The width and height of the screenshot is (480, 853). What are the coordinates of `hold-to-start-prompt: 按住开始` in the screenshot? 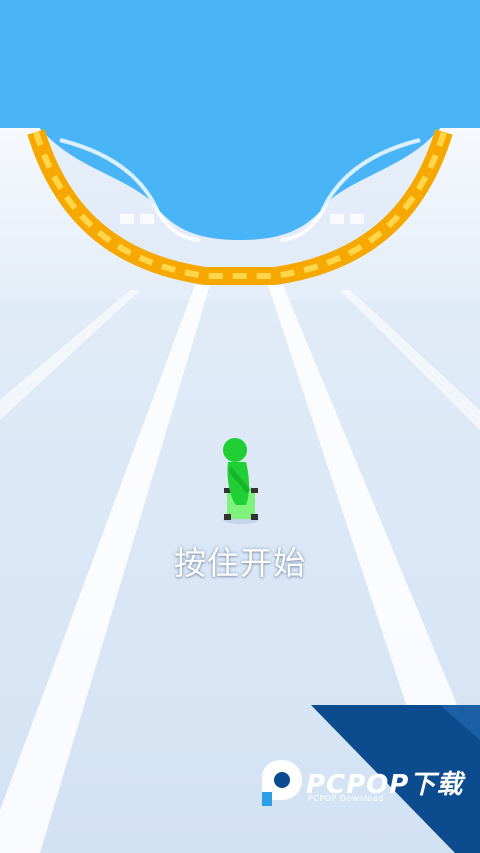 It's located at (239, 563).